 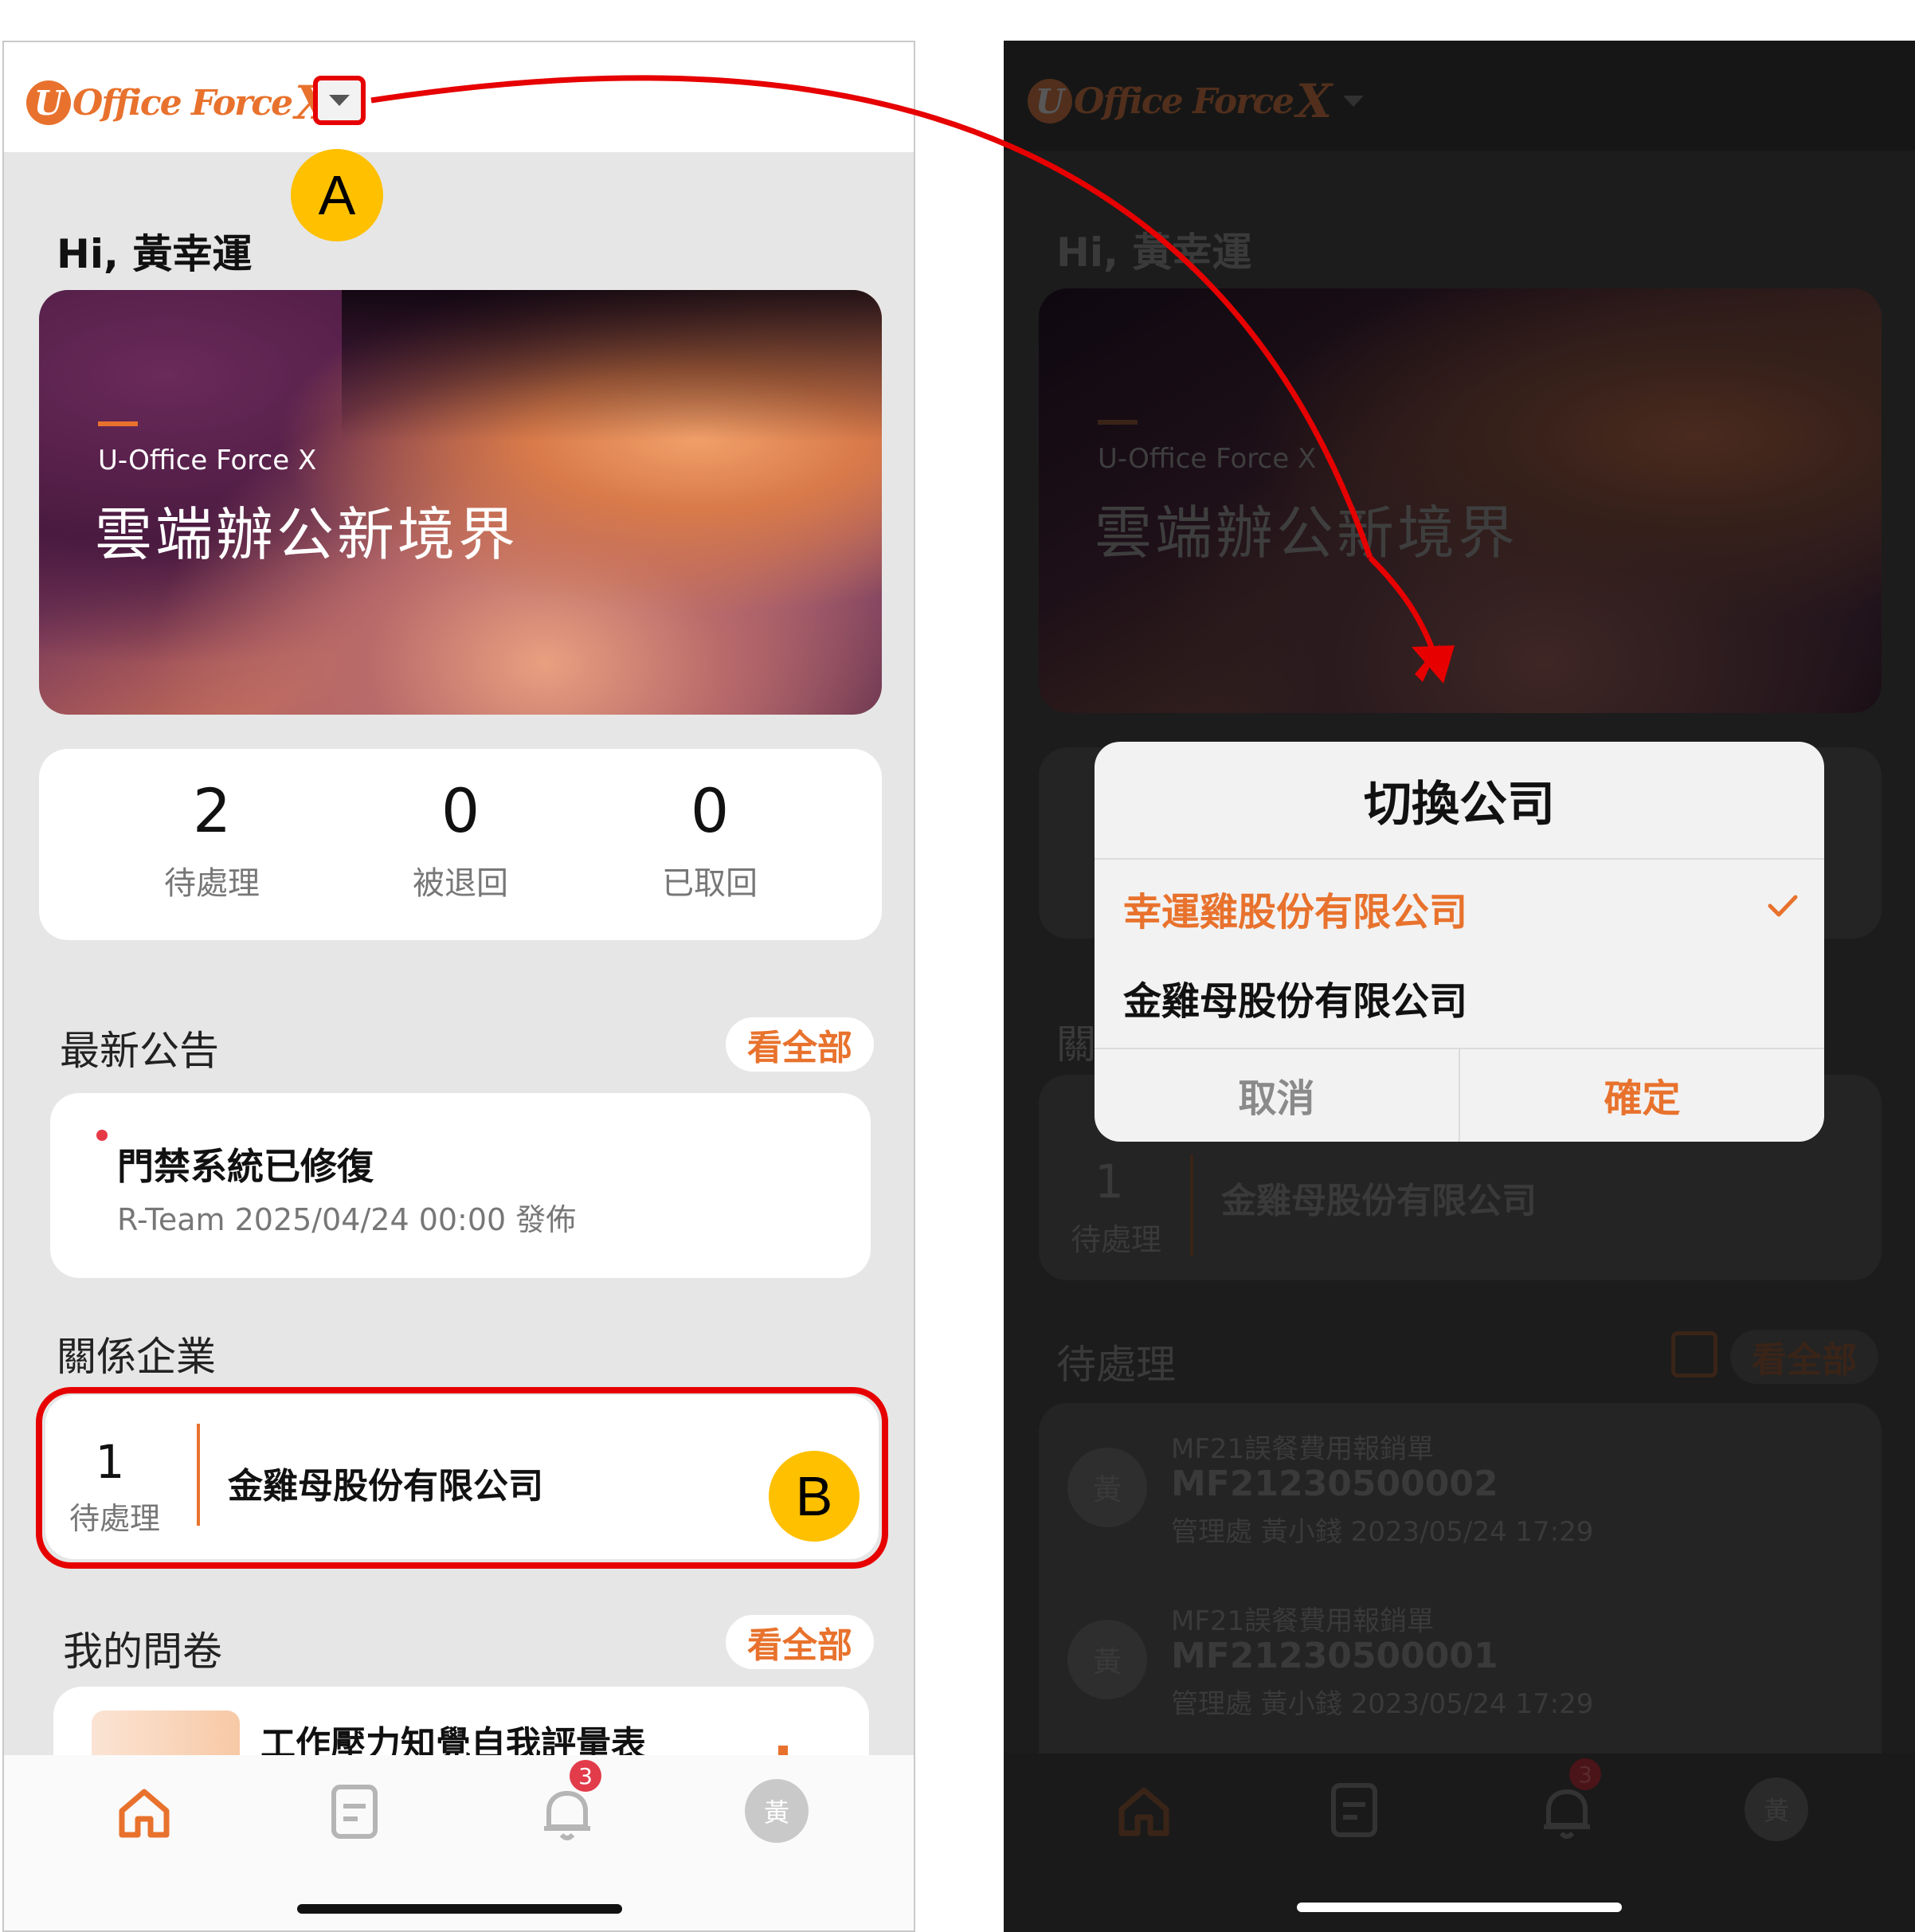 I want to click on pending-view-all-button: 看全部, so click(x=1804, y=1357).